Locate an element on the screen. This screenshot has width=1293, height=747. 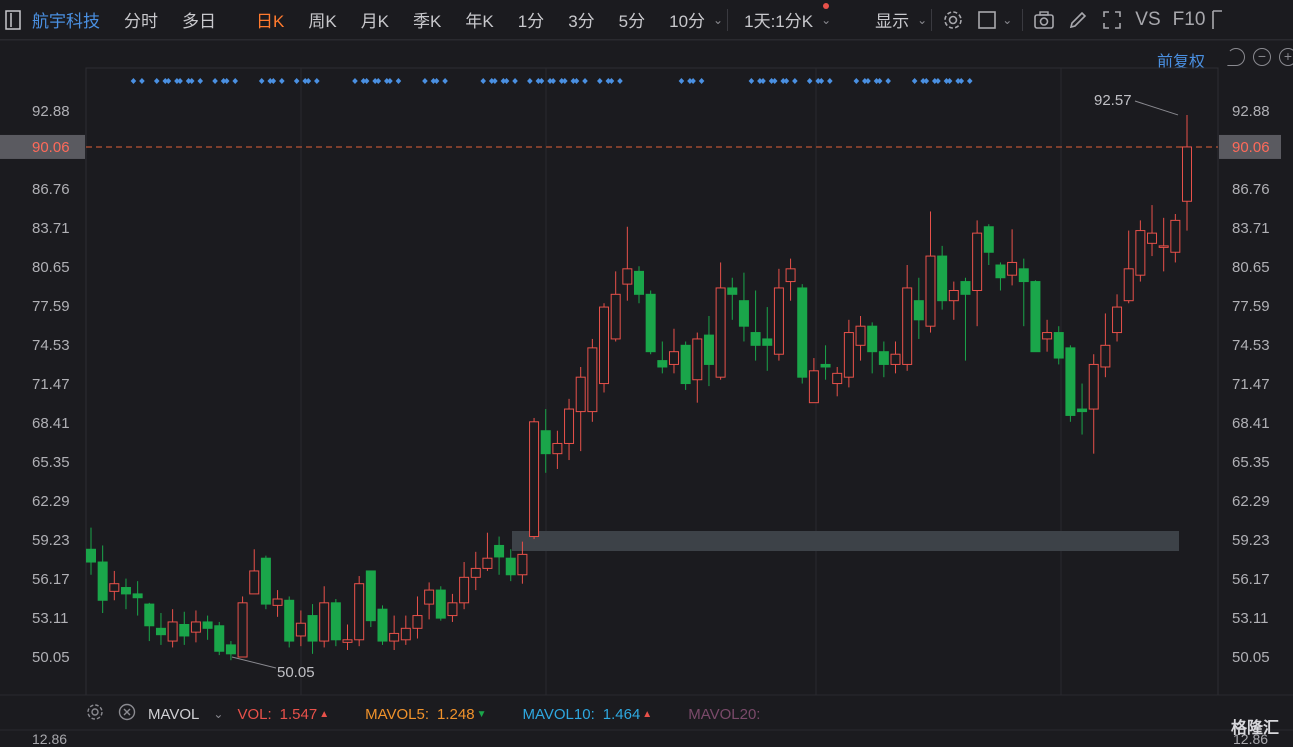
mavol10-value: 1.464 is located at coordinates (621, 714).